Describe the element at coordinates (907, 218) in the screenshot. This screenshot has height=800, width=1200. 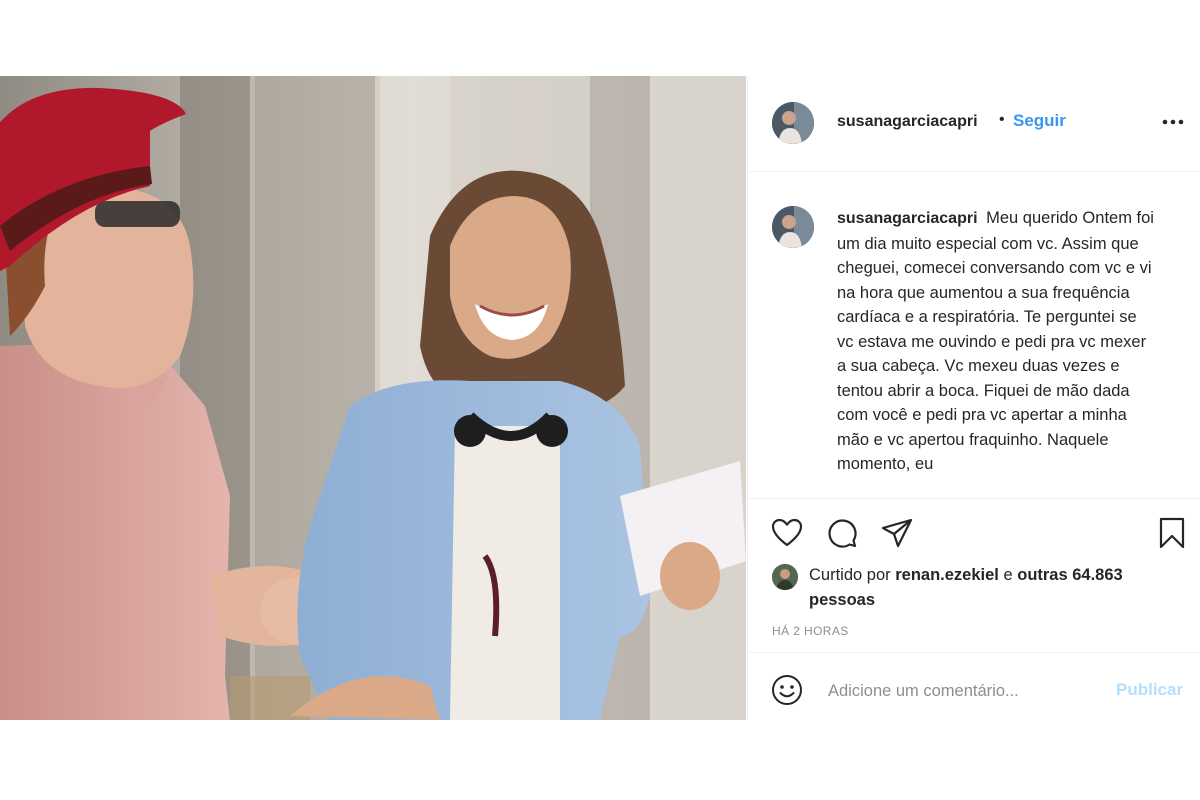
I see `caption-username: susanagarciacapri` at that location.